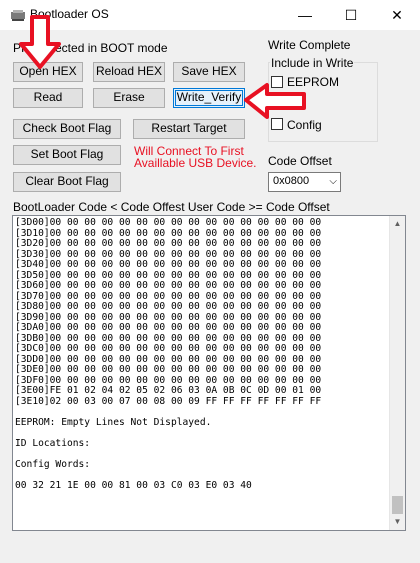 This screenshot has width=420, height=563. What do you see at coordinates (40, 42) in the screenshot?
I see `down-arrow-annotation-icon` at bounding box center [40, 42].